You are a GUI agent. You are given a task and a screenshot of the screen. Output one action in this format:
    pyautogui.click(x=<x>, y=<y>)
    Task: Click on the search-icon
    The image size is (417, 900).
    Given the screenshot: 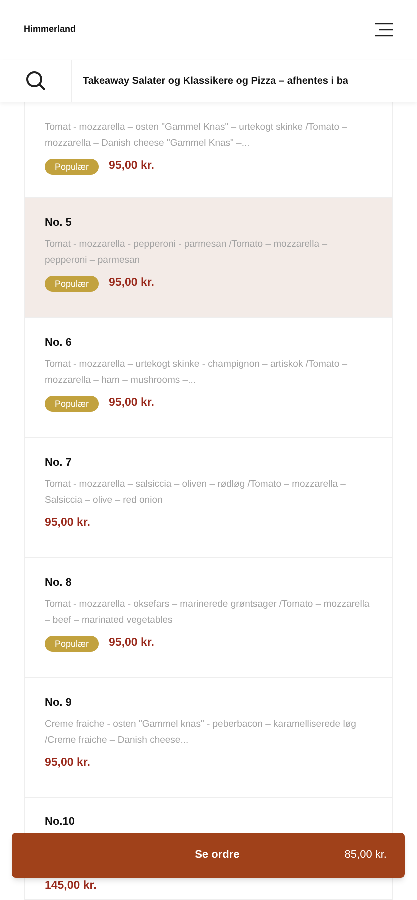 What is the action you would take?
    pyautogui.click(x=36, y=81)
    